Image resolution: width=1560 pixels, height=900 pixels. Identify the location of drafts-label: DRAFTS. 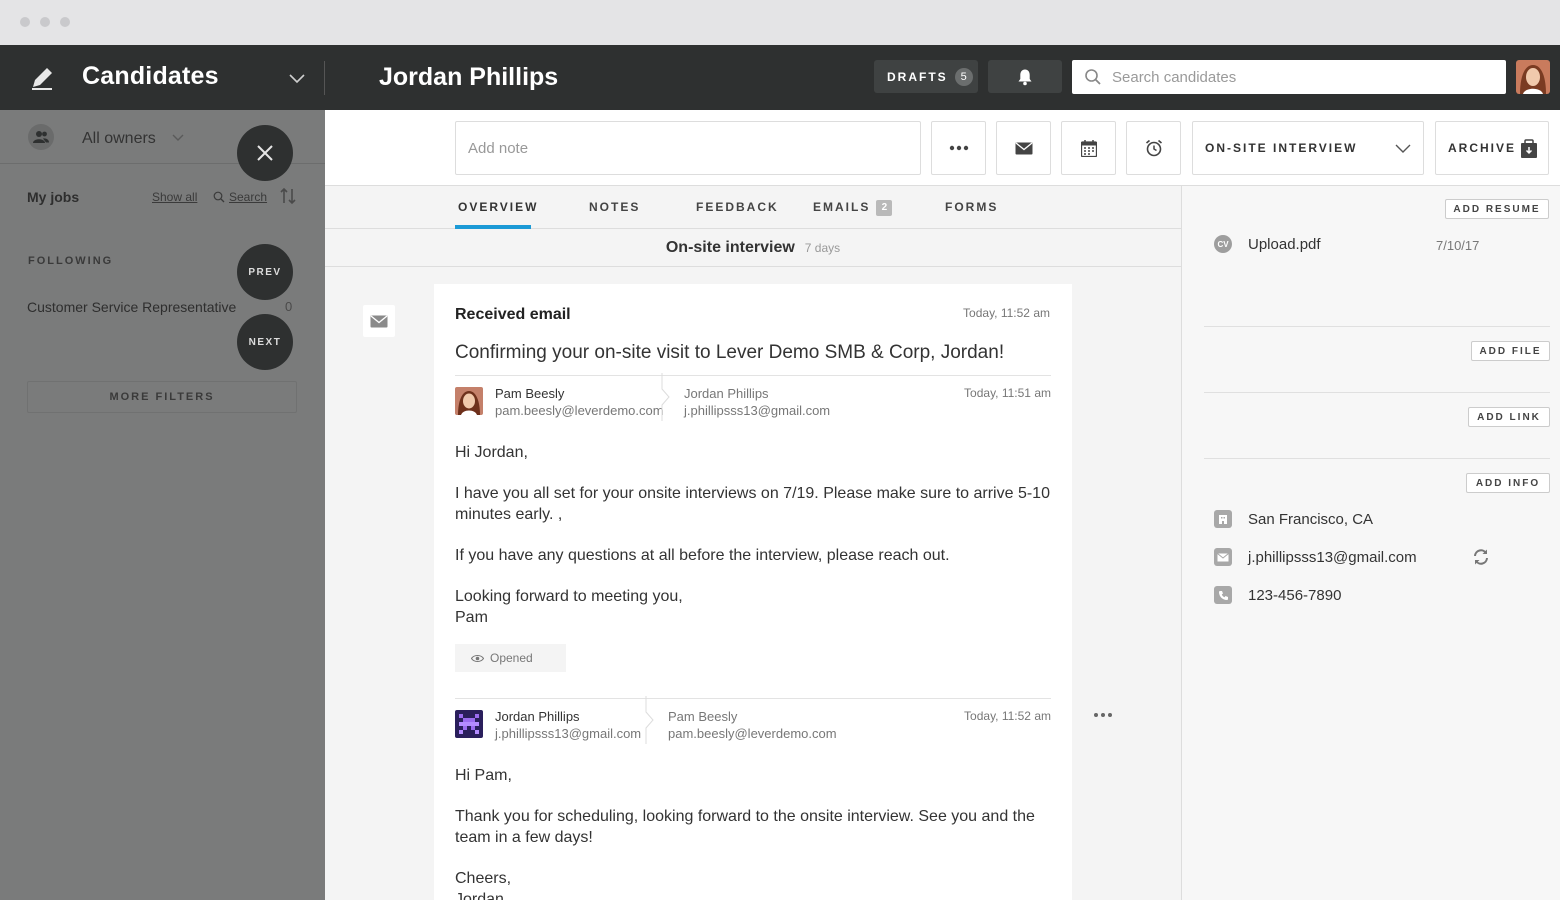
(917, 76).